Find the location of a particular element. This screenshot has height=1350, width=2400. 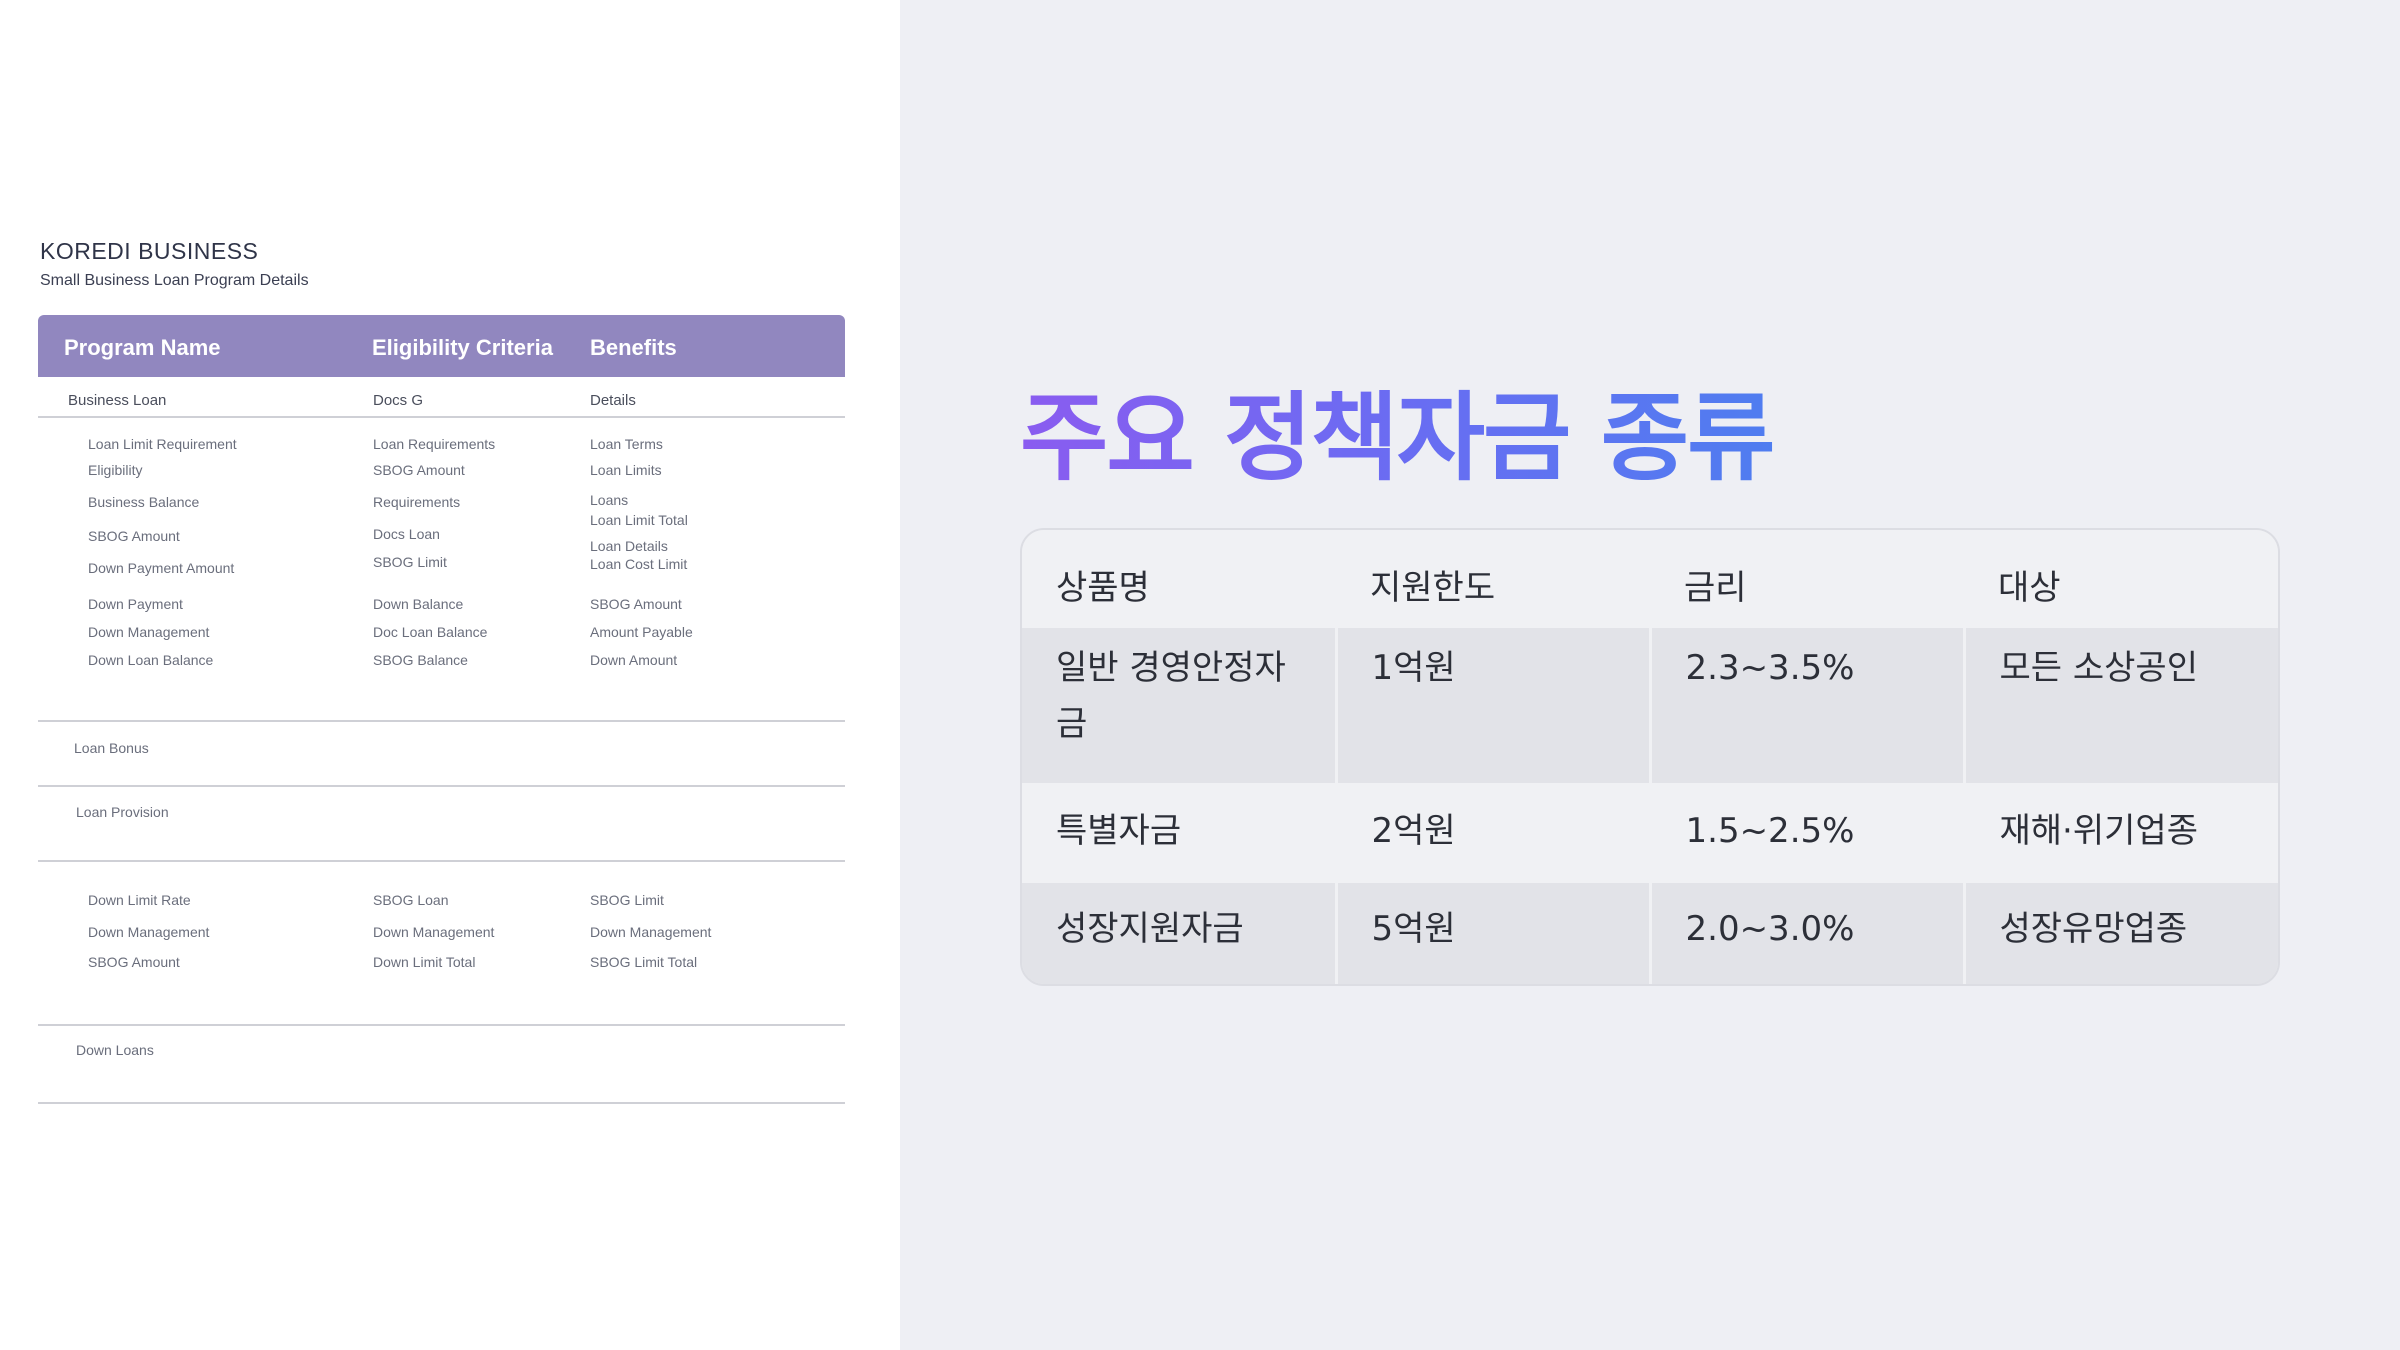

header-product-name: 상품명 is located at coordinates (1103, 588).